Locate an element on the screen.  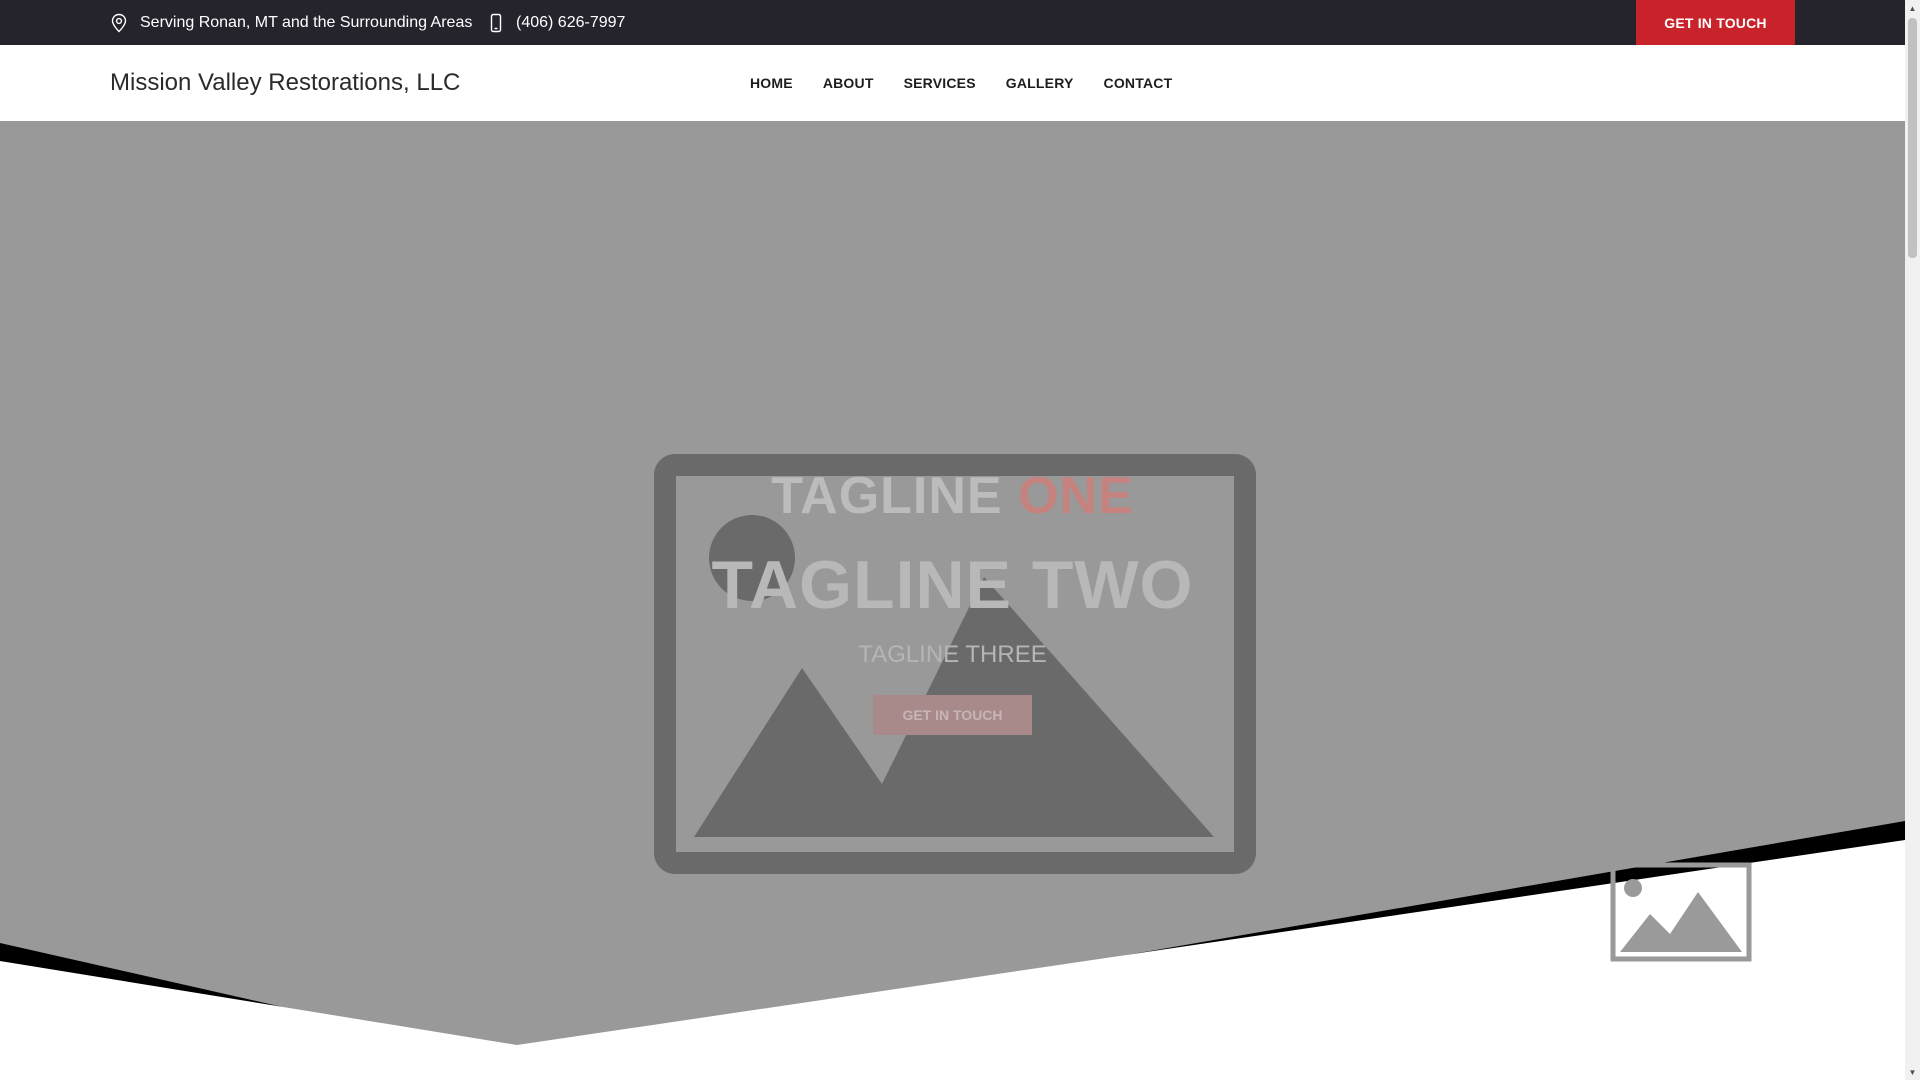
nav-gallery: GALLERY is located at coordinates (1040, 83).